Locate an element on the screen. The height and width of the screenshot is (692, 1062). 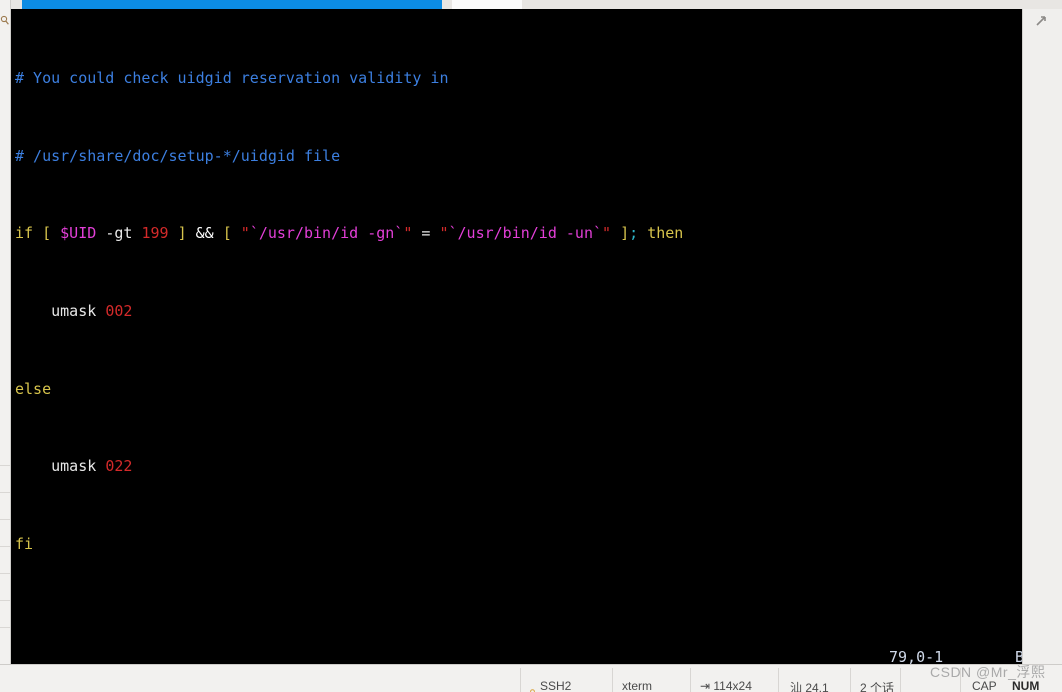
status-cursor-position: 汕 24,1 is located at coordinates (809, 686).